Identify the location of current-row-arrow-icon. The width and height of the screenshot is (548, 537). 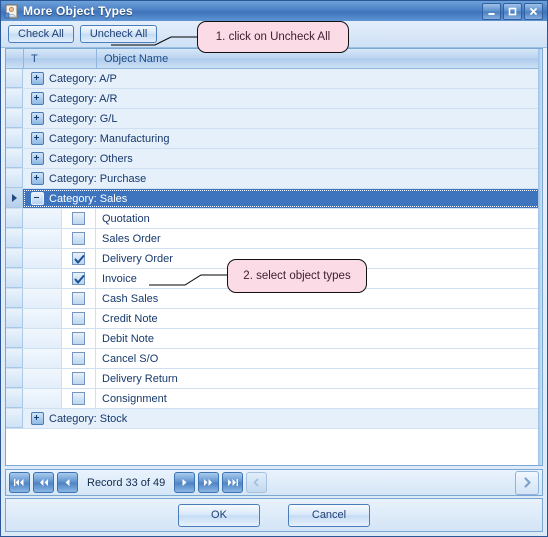
(14, 198).